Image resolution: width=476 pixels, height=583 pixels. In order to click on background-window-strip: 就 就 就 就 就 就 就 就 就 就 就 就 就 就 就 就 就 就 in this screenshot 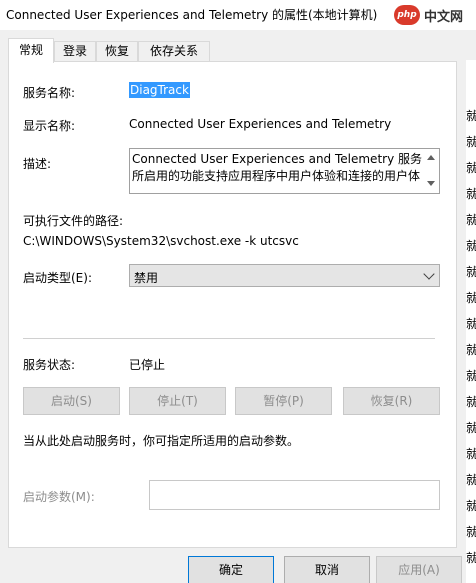, I will do `click(471, 321)`.